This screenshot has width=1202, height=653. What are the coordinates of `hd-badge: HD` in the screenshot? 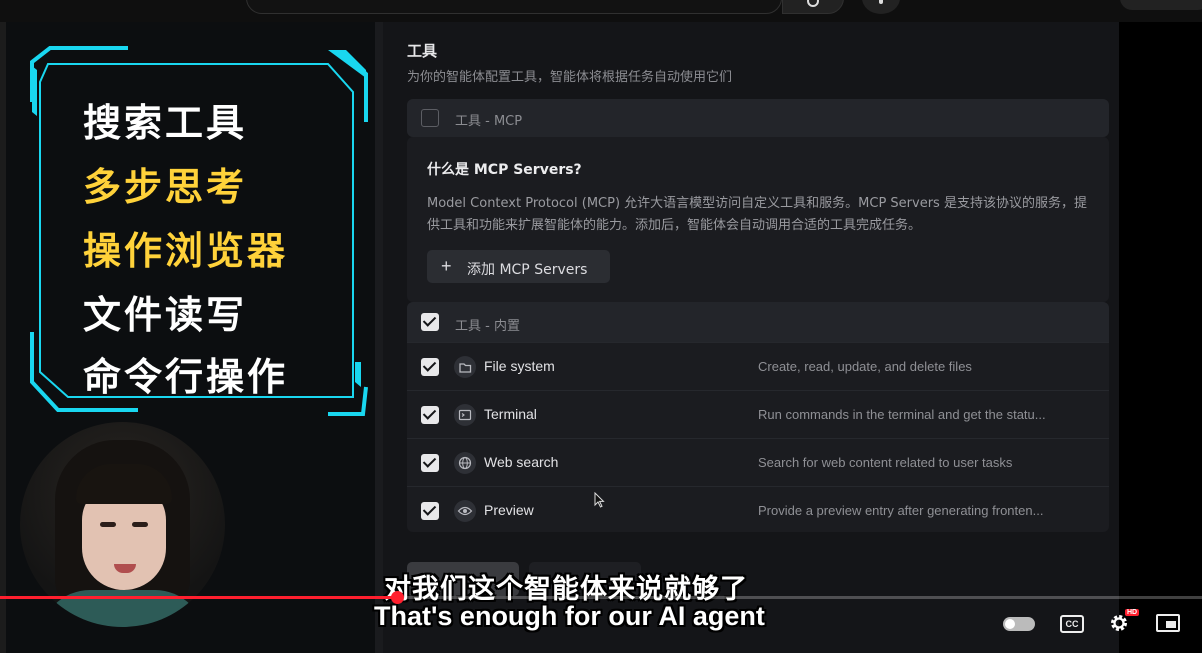 It's located at (1132, 612).